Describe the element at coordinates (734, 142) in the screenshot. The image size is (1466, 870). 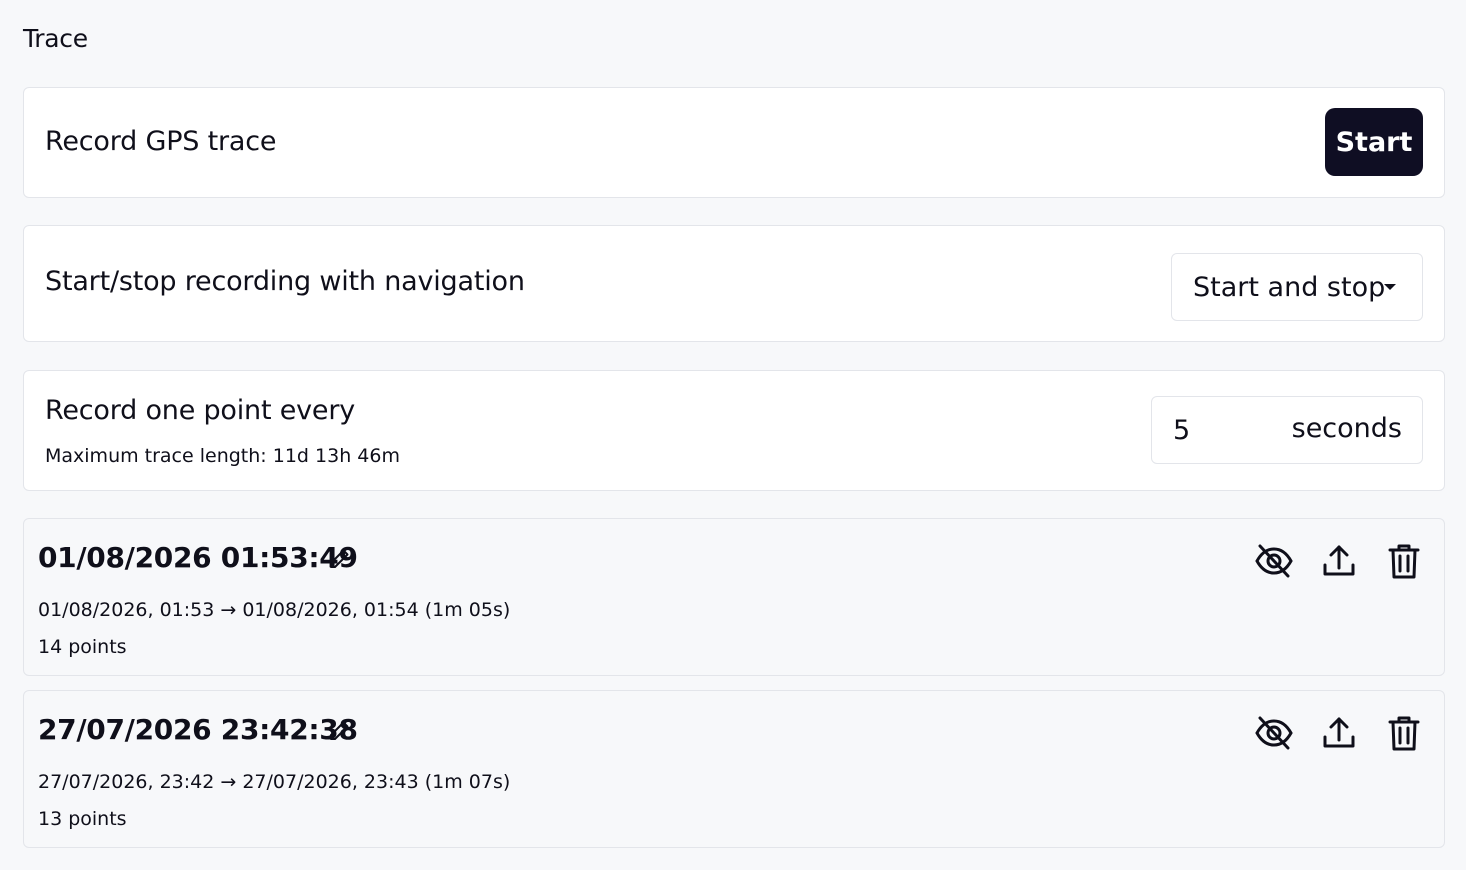
I see `record-card: Record GPS trace Start` at that location.